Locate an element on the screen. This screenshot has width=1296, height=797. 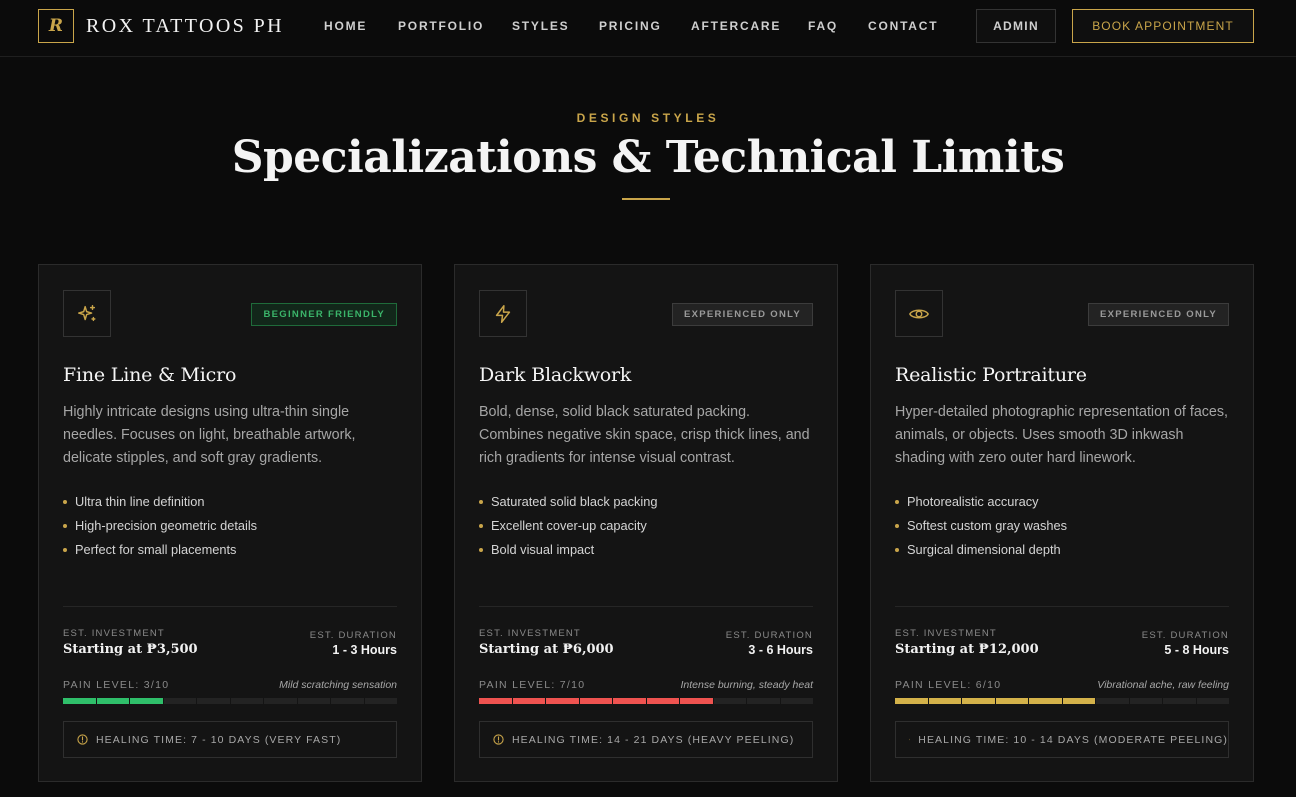
pain-level-label: PAIN LEVEL: 3/10 is located at coordinates (116, 685).